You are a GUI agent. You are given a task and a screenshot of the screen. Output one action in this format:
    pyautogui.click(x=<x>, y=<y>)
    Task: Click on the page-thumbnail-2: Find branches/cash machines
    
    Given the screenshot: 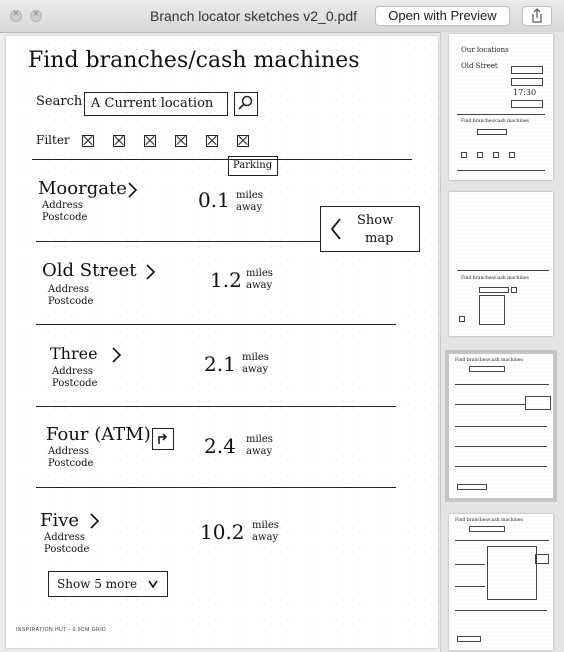 What is the action you would take?
    pyautogui.click(x=501, y=264)
    